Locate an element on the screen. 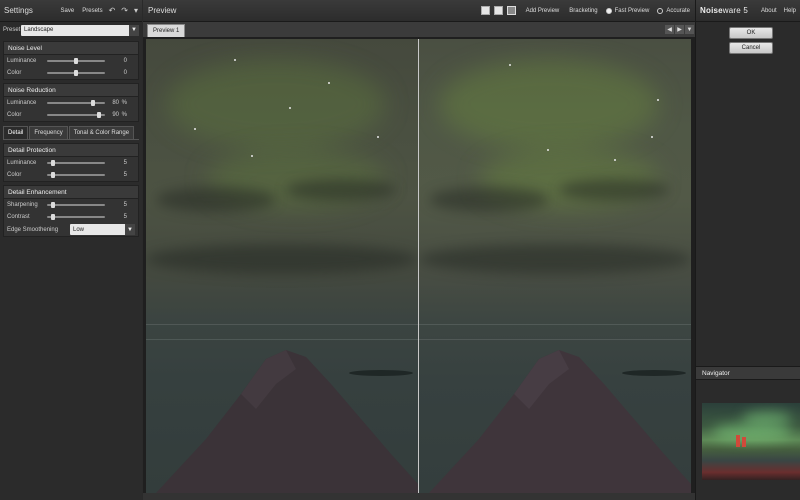 This screenshot has height=500, width=800. sharpening-slider is located at coordinates (76, 205).